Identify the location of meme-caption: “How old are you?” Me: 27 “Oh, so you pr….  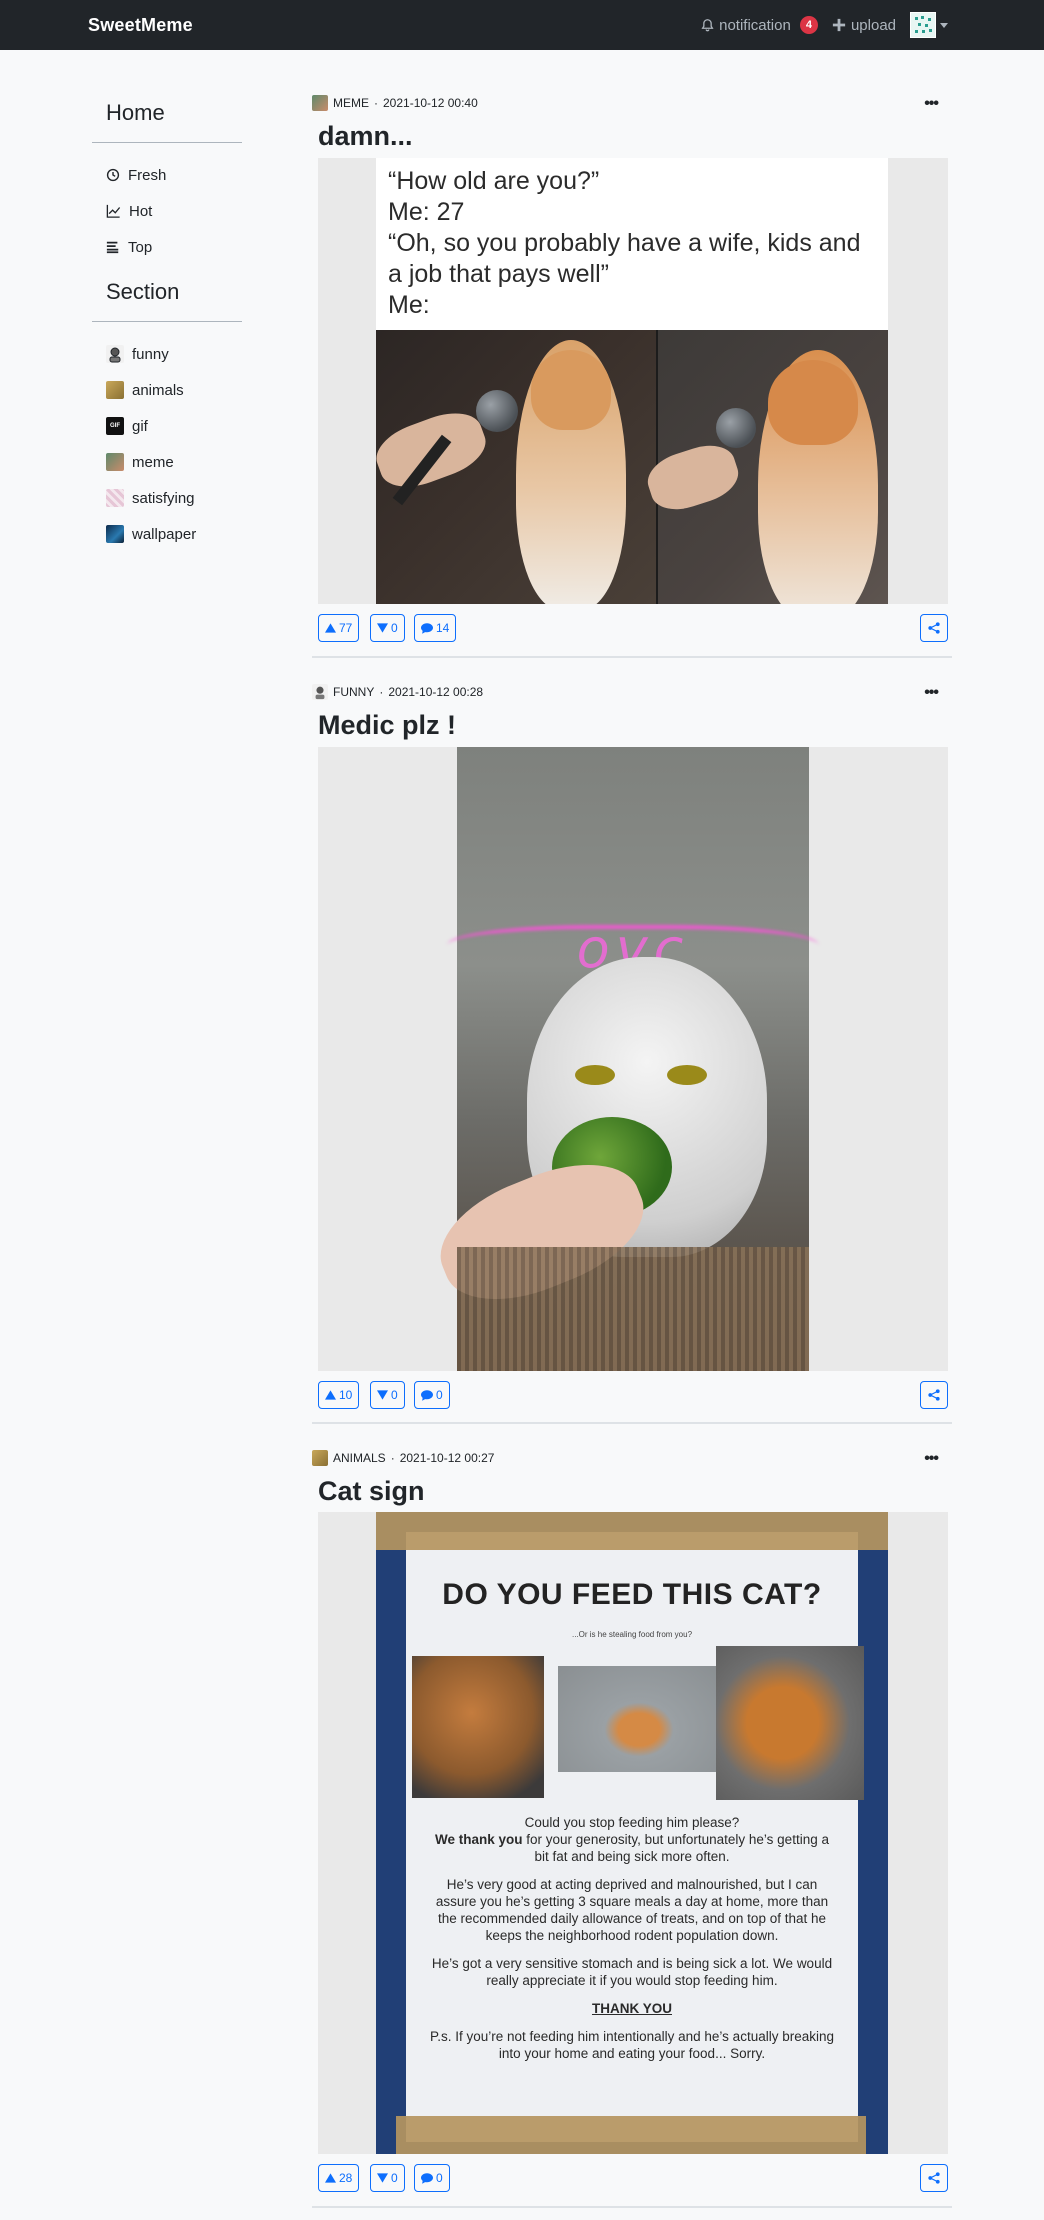
(632, 239).